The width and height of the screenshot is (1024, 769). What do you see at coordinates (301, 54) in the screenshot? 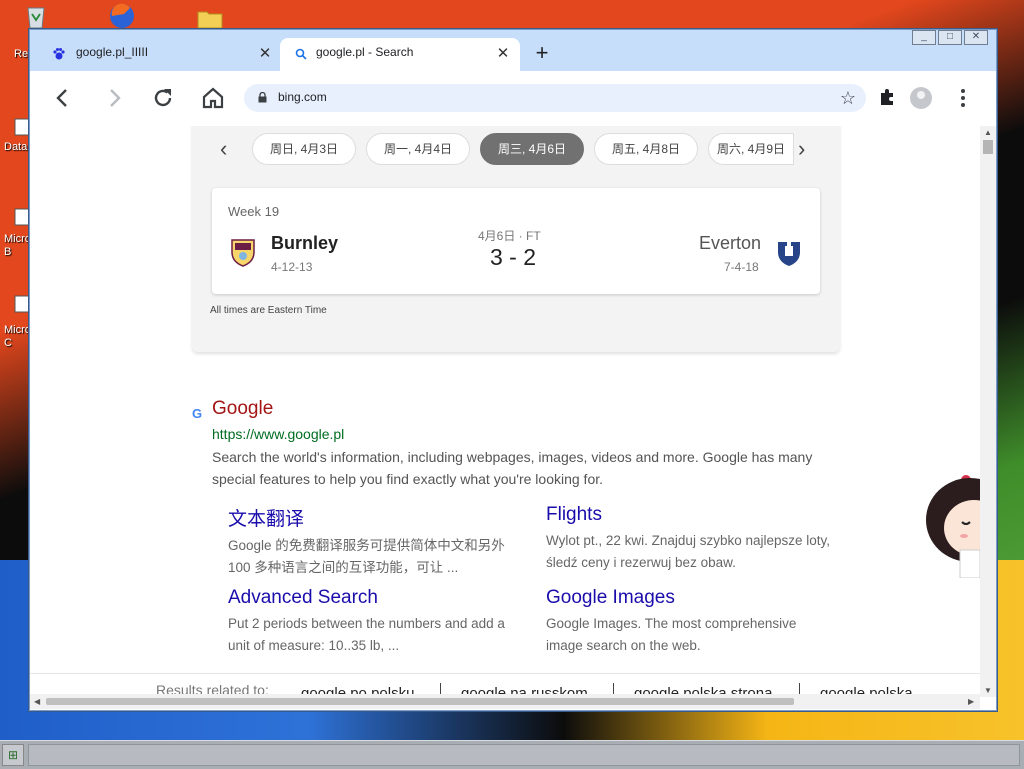
I see `search-icon` at bounding box center [301, 54].